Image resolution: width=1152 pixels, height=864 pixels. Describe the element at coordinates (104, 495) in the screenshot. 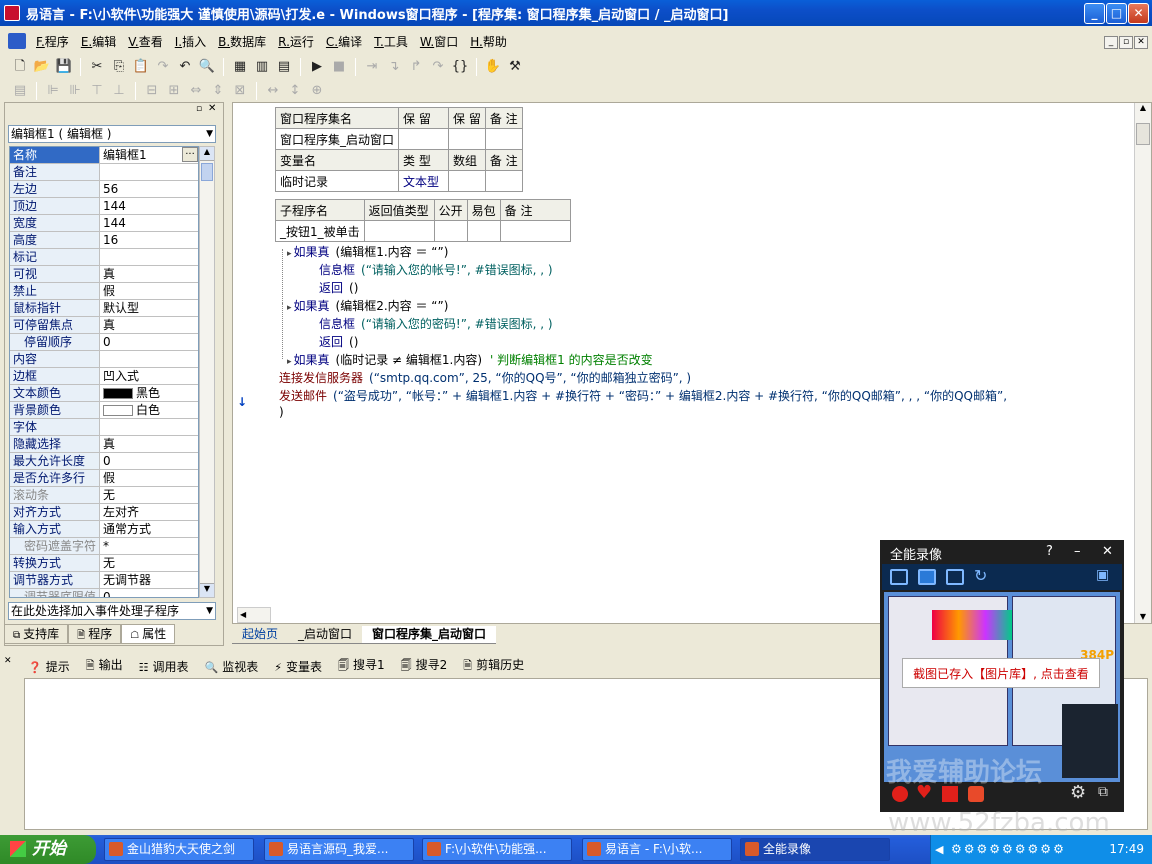

I see `property-row: 滚动条无` at that location.